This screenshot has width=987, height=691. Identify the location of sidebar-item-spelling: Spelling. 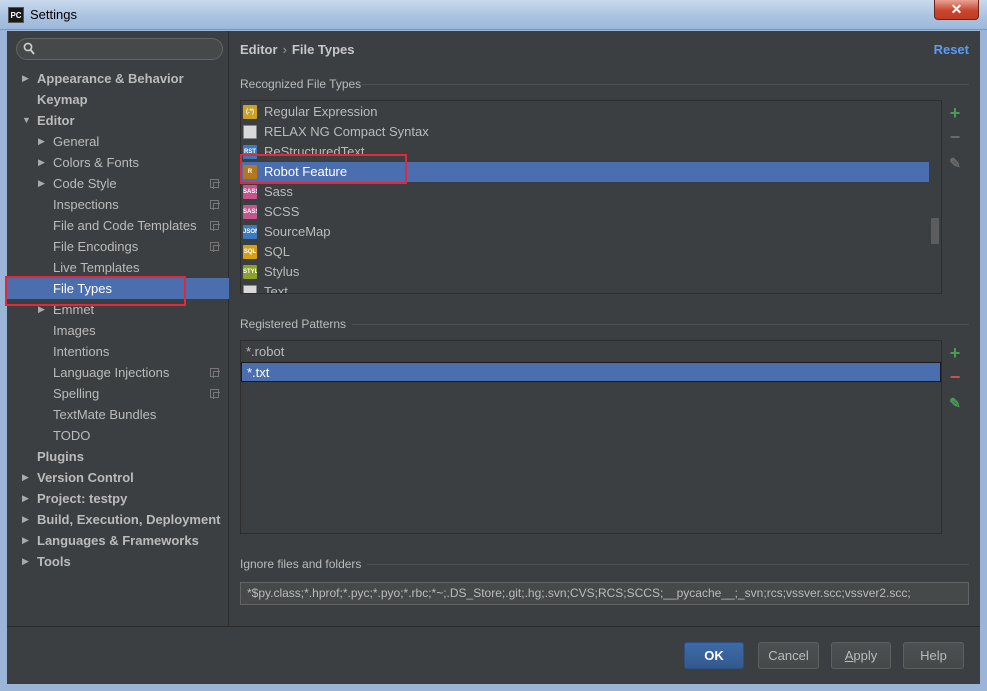
(118, 393).